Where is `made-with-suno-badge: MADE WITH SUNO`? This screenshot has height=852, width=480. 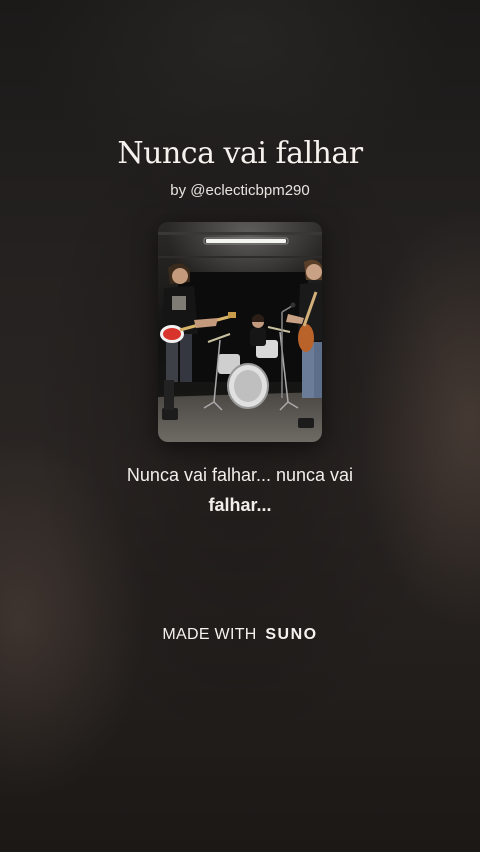 made-with-suno-badge: MADE WITH SUNO is located at coordinates (240, 635).